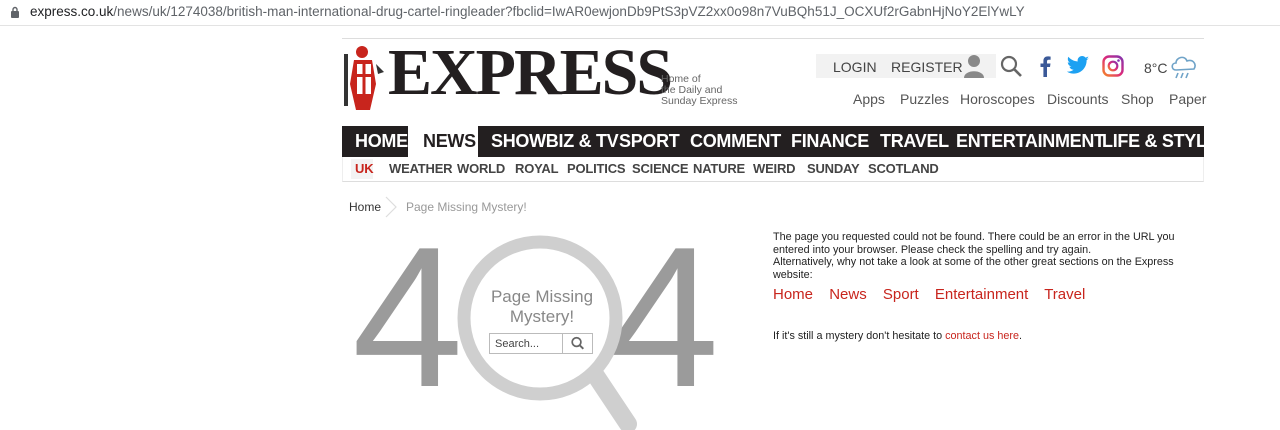 The height and width of the screenshot is (430, 1280). What do you see at coordinates (547, 332) in the screenshot?
I see `magnifier-icon` at bounding box center [547, 332].